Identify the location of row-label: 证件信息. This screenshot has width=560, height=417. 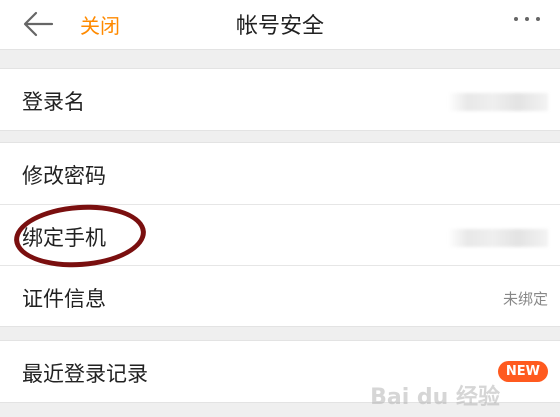
(64, 299).